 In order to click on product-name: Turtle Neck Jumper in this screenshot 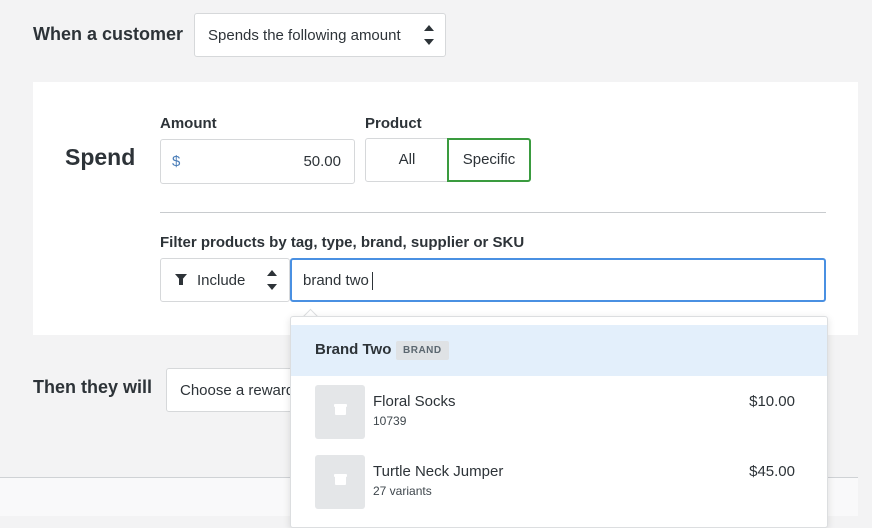, I will do `click(438, 471)`.